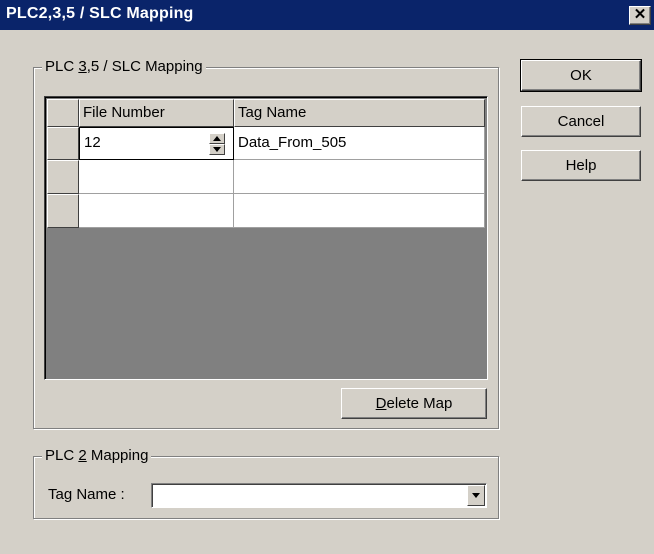 This screenshot has height=554, width=654. What do you see at coordinates (359, 113) in the screenshot?
I see `column-header-tag-name: Tag Name` at bounding box center [359, 113].